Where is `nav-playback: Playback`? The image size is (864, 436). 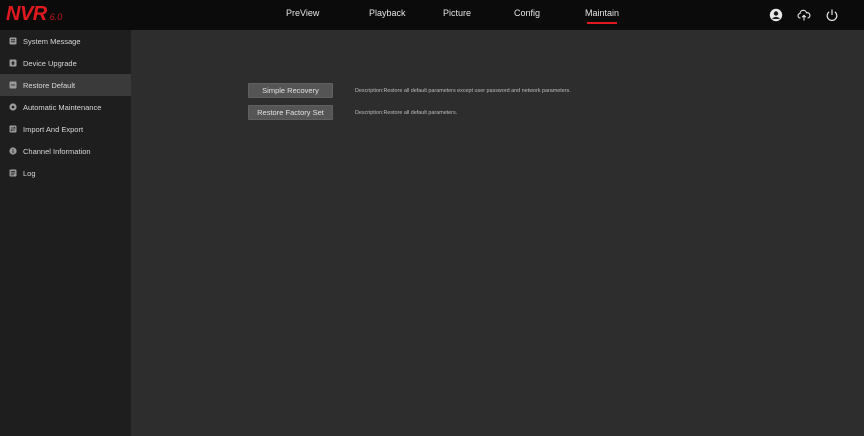 nav-playback: Playback is located at coordinates (387, 13).